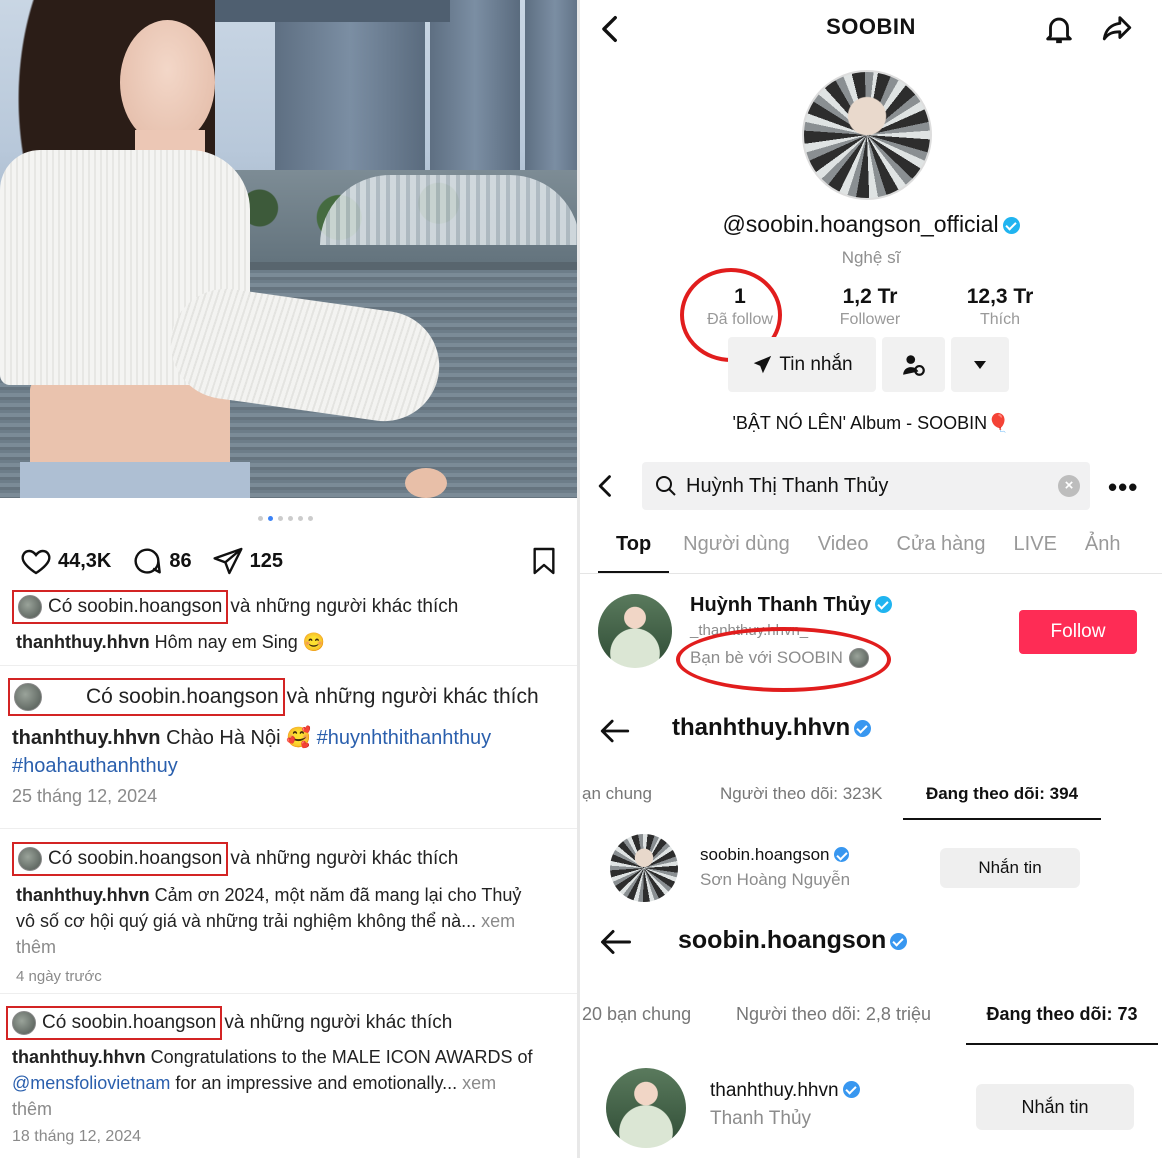 The width and height of the screenshot is (1162, 1158). Describe the element at coordinates (1078, 632) in the screenshot. I see `follow-button: Follow` at that location.